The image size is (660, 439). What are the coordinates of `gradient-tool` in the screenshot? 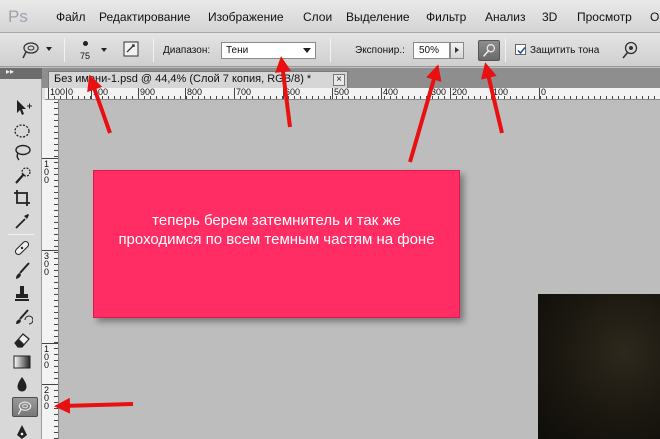 It's located at (22, 362).